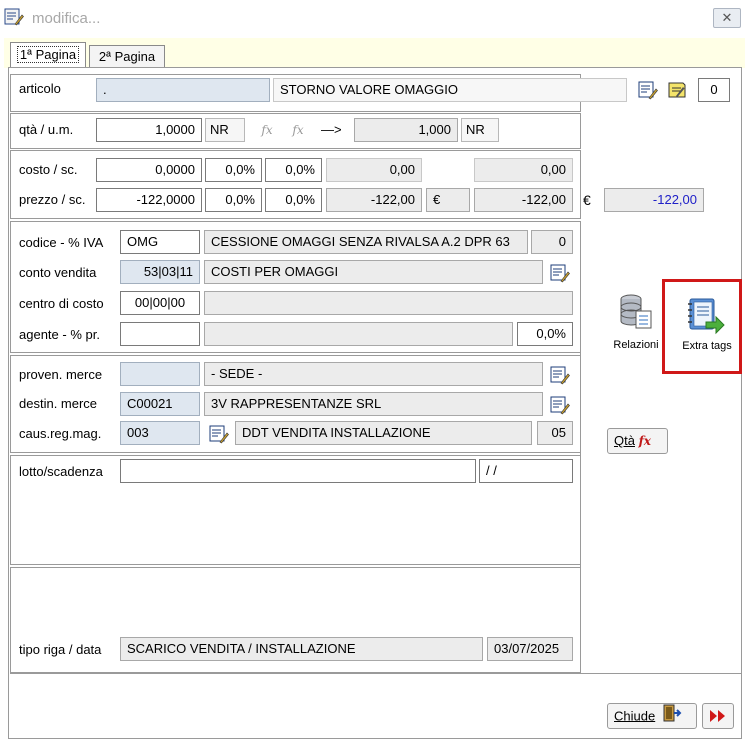 The width and height of the screenshot is (747, 745). What do you see at coordinates (624, 440) in the screenshot?
I see `qta-button-label: Qtà` at bounding box center [624, 440].